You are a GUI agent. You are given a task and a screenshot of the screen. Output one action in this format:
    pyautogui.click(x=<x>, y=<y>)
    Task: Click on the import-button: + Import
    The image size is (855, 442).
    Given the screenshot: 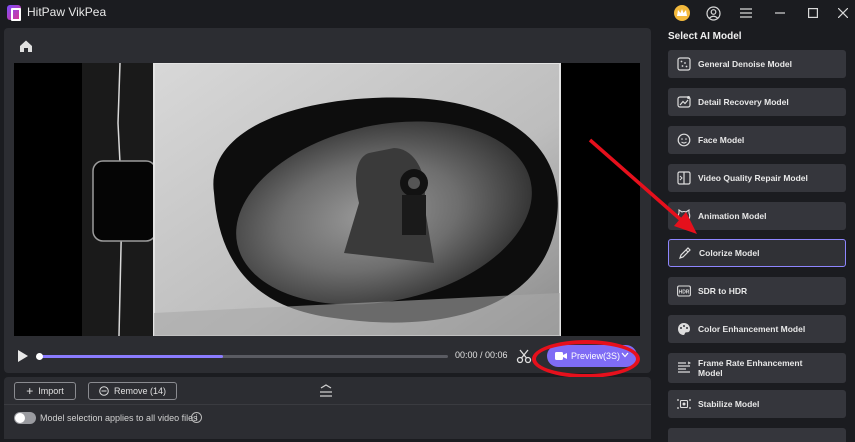 What is the action you would take?
    pyautogui.click(x=45, y=391)
    